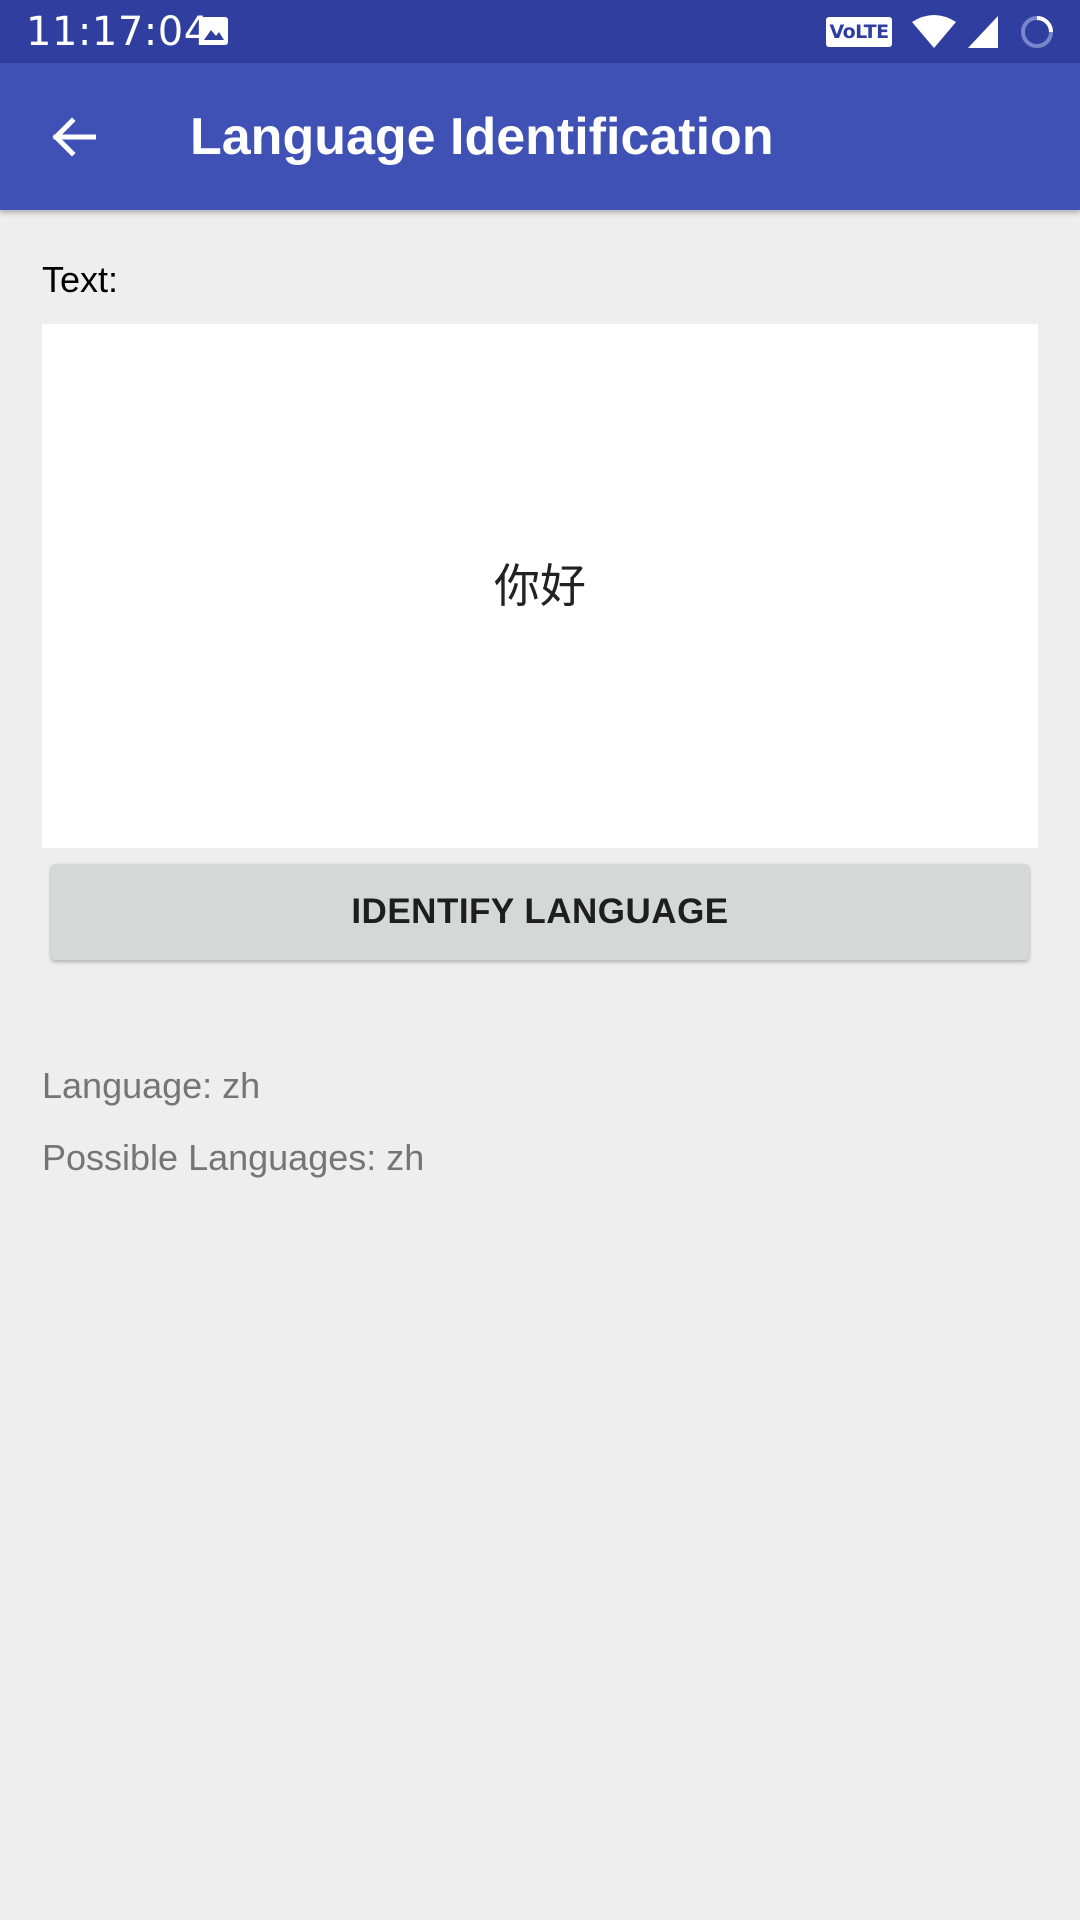  I want to click on volte-icon: VoLTE, so click(859, 32).